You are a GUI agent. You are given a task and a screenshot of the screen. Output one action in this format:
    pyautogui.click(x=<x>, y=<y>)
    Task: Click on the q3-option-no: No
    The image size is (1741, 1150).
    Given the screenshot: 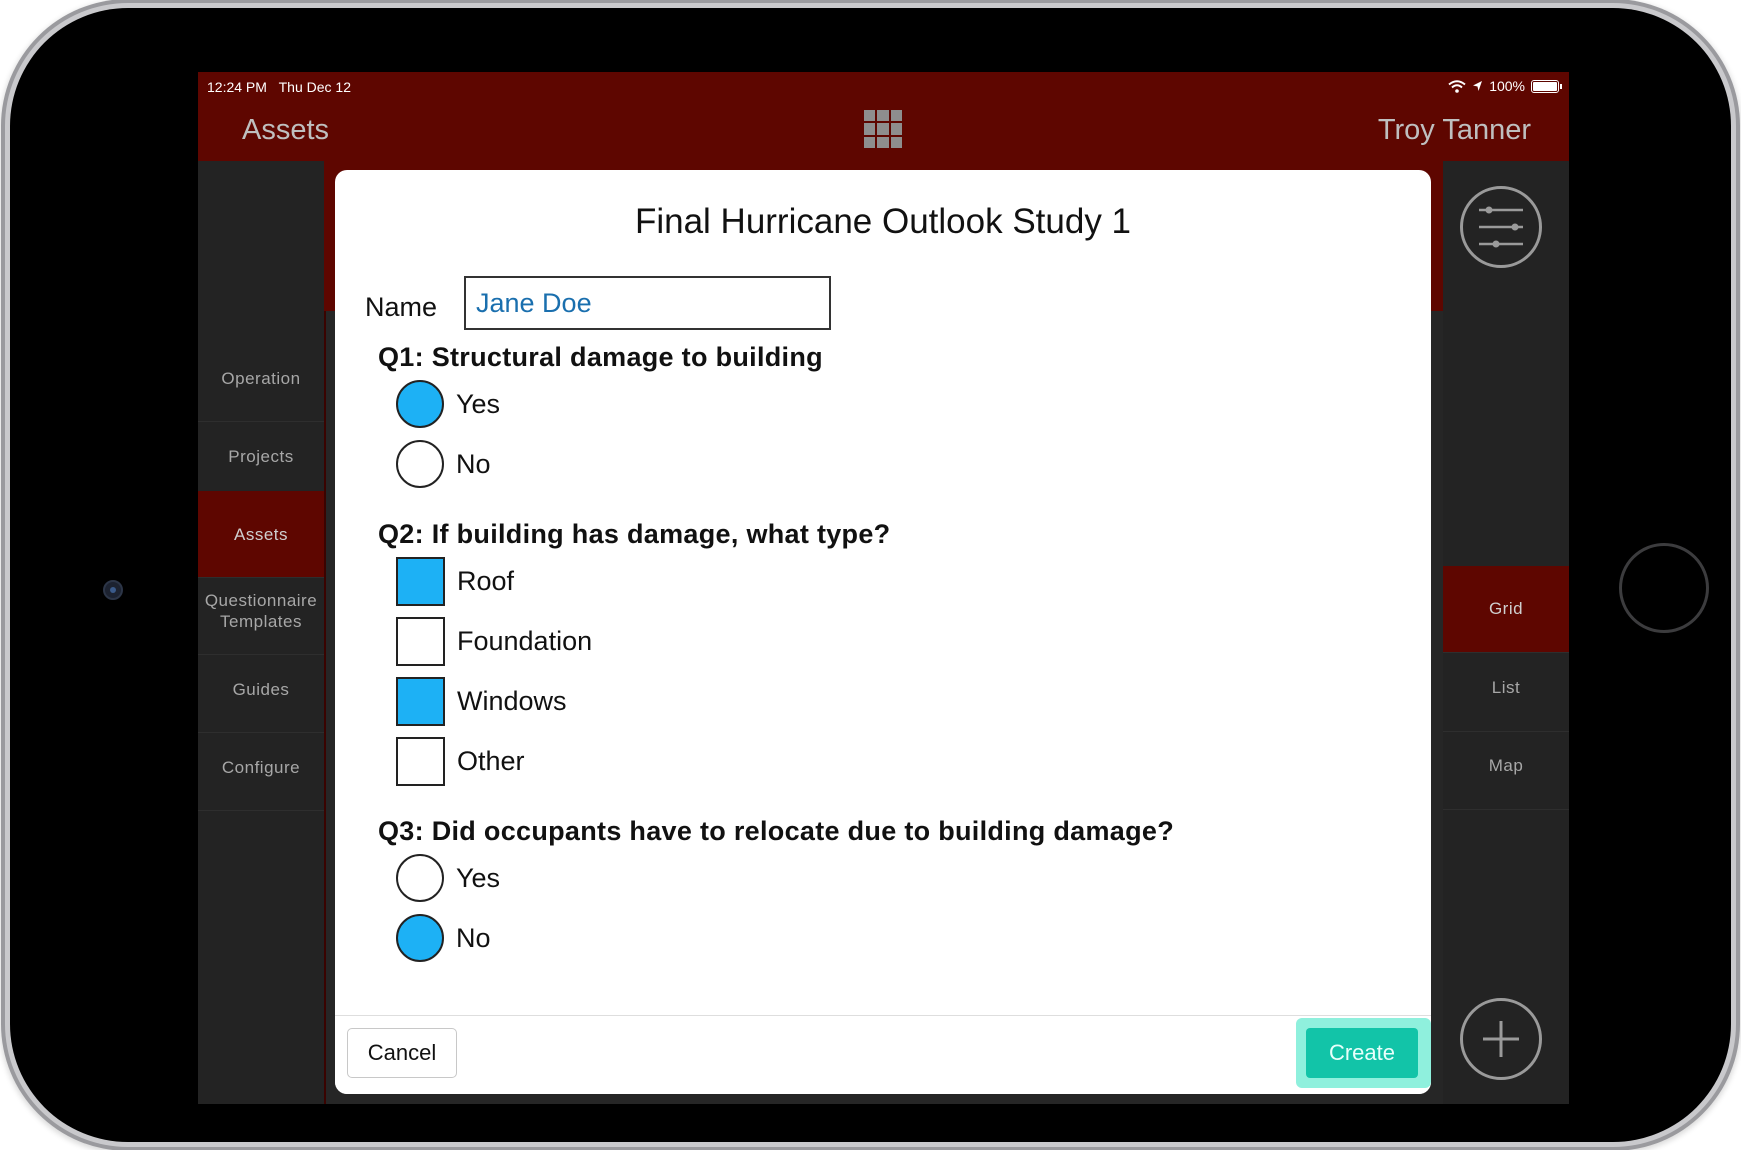 What is the action you would take?
    pyautogui.click(x=443, y=938)
    